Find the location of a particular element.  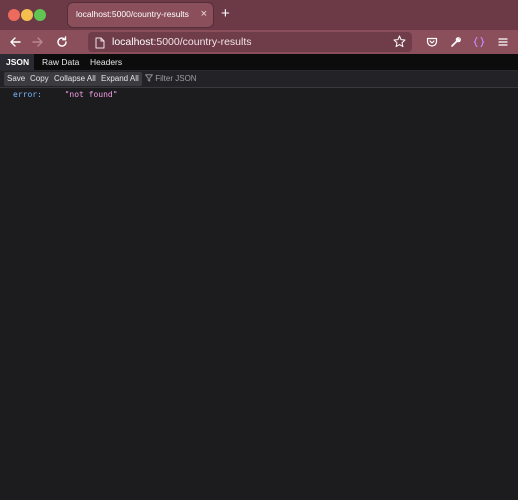

window-minimize-button is located at coordinates (27, 15).